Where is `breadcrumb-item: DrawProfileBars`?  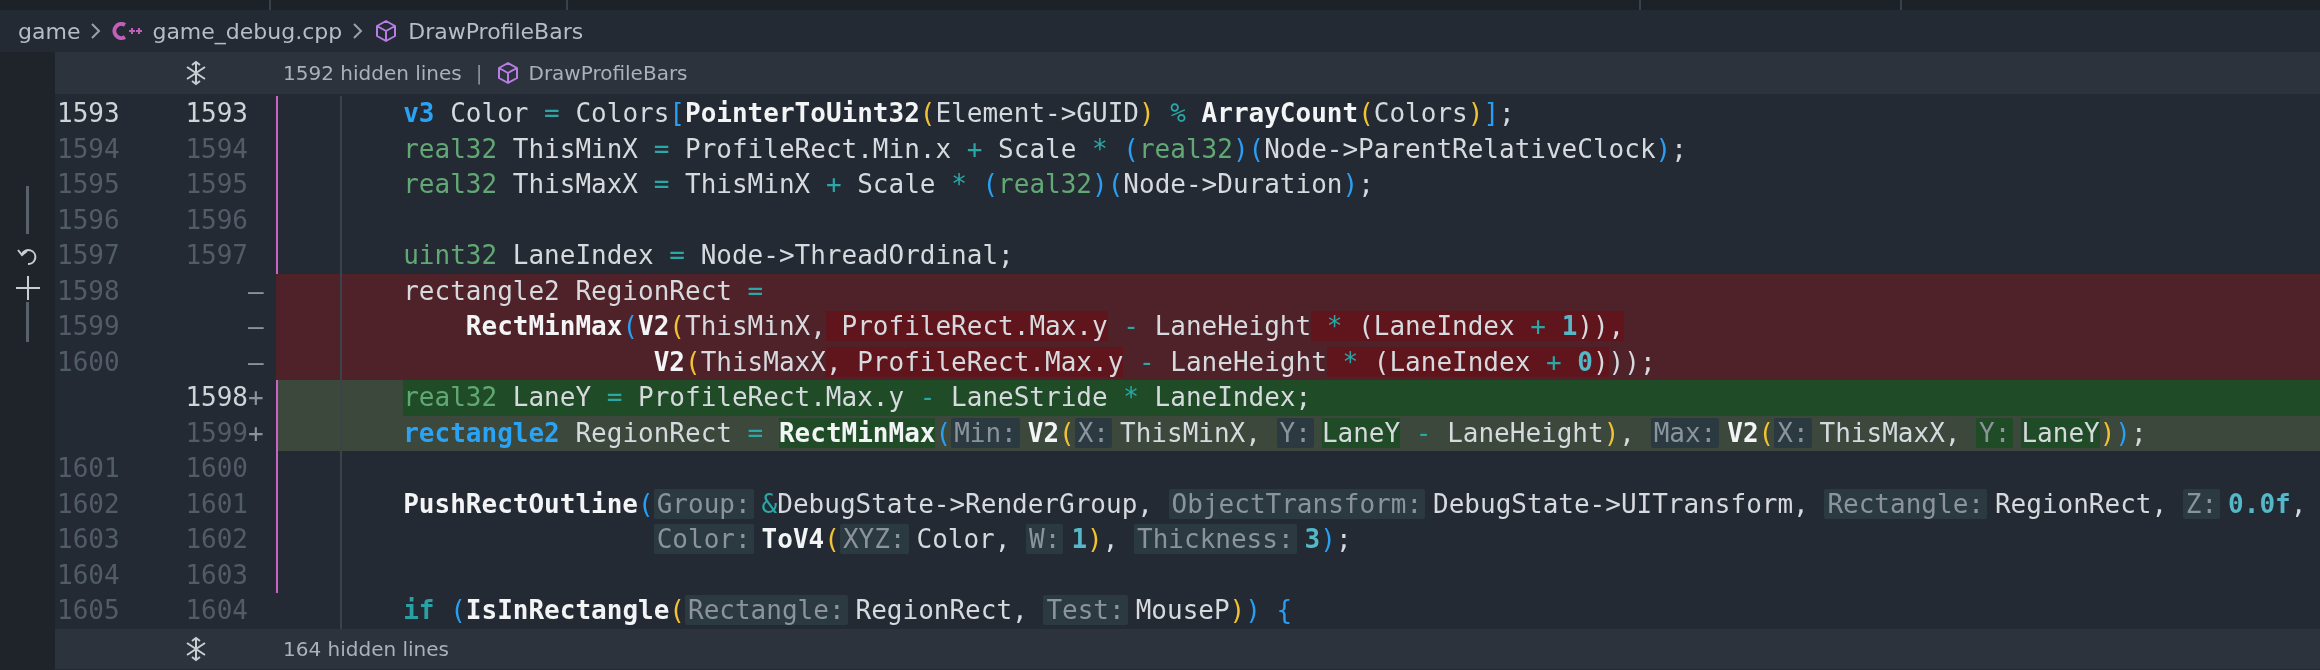 breadcrumb-item: DrawProfileBars is located at coordinates (496, 31).